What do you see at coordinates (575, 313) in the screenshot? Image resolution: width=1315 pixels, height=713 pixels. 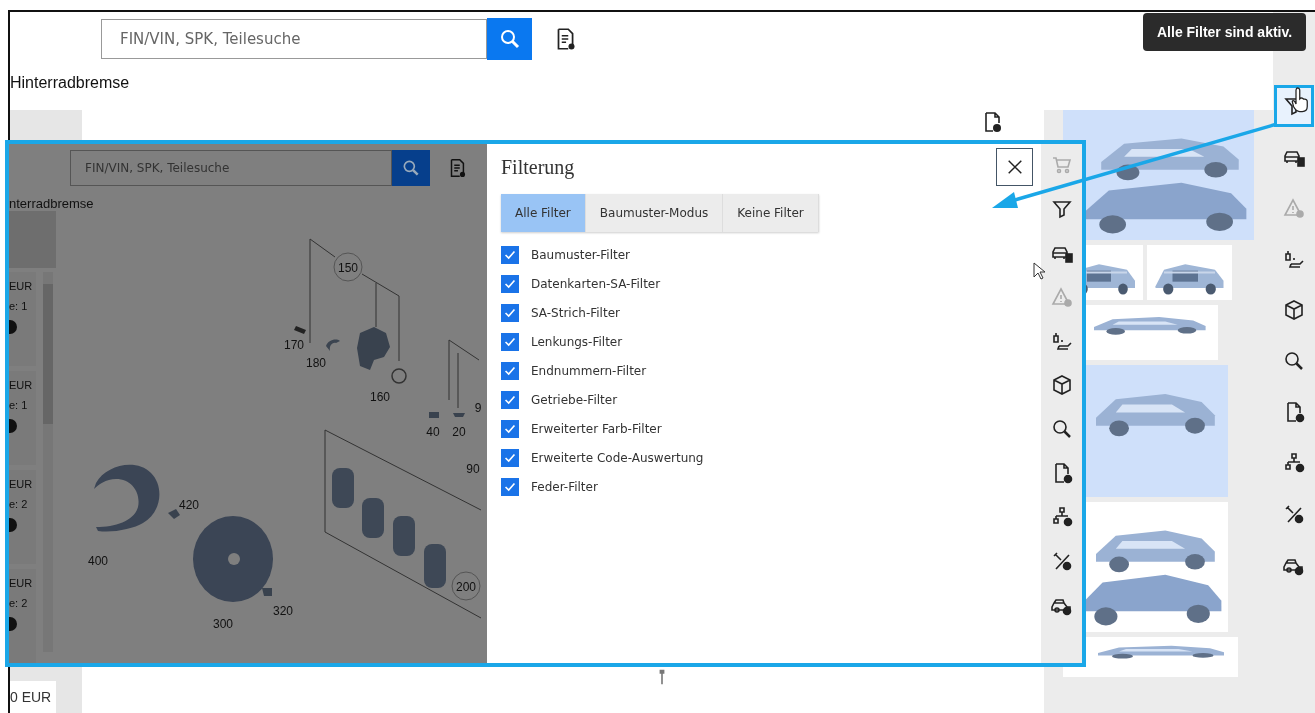 I see `checkbox-label: SA-Strich-Filter` at bounding box center [575, 313].